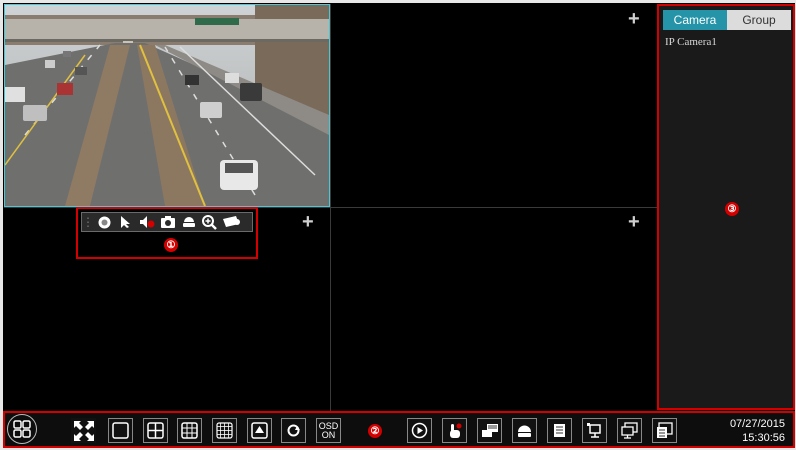 Image resolution: width=796 pixels, height=450 pixels. I want to click on time-text: 15:30:56, so click(763, 438).